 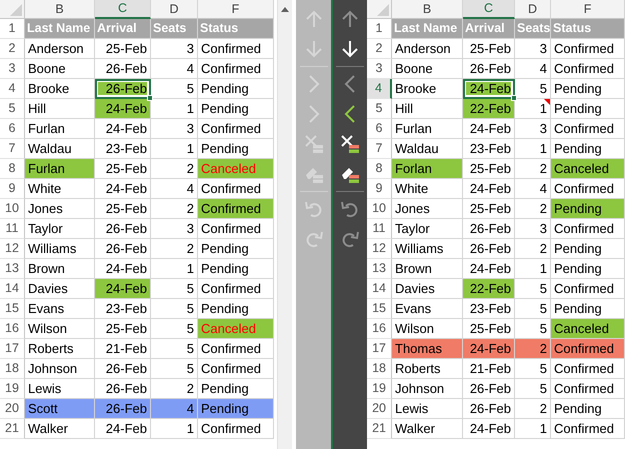 I want to click on row-header: 7, so click(x=379, y=149).